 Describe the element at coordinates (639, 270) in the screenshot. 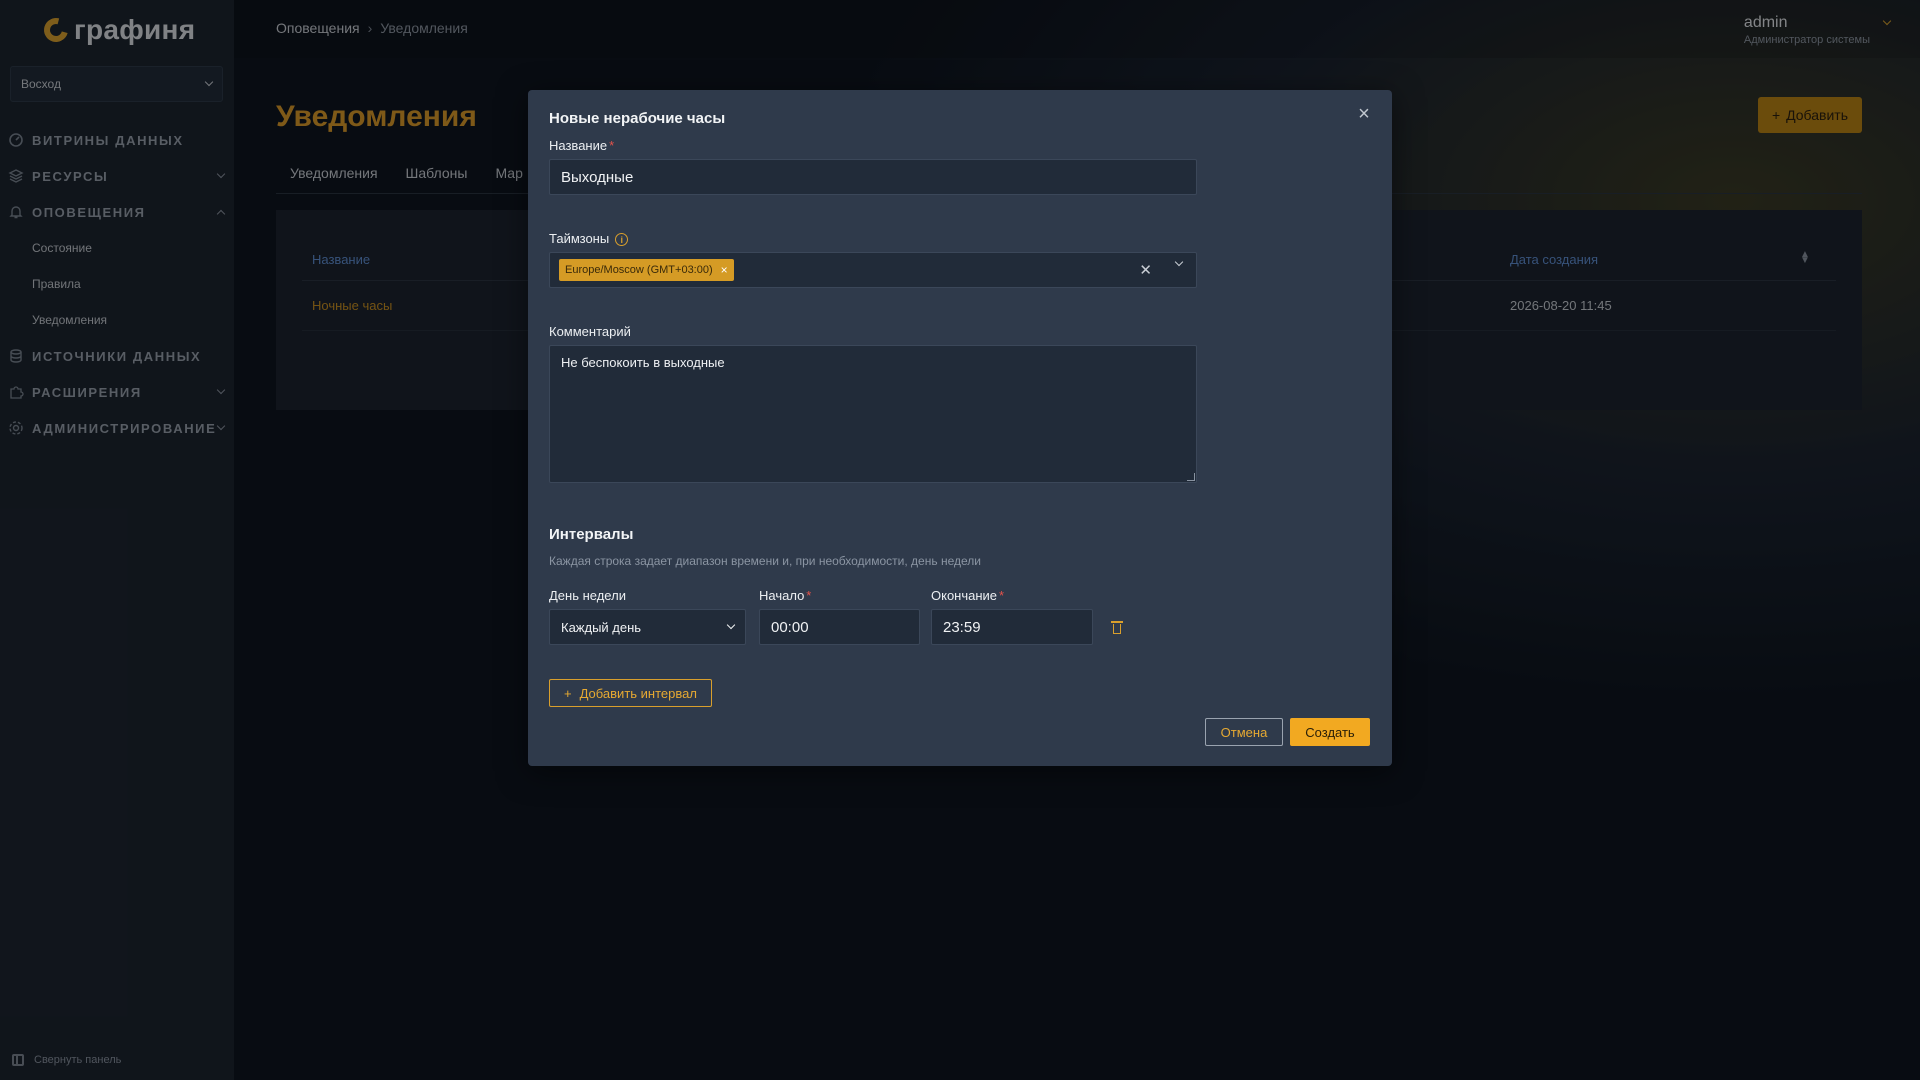

I see `timezone-tag-label: Europe/Moscow (GMT+03:00)` at that location.